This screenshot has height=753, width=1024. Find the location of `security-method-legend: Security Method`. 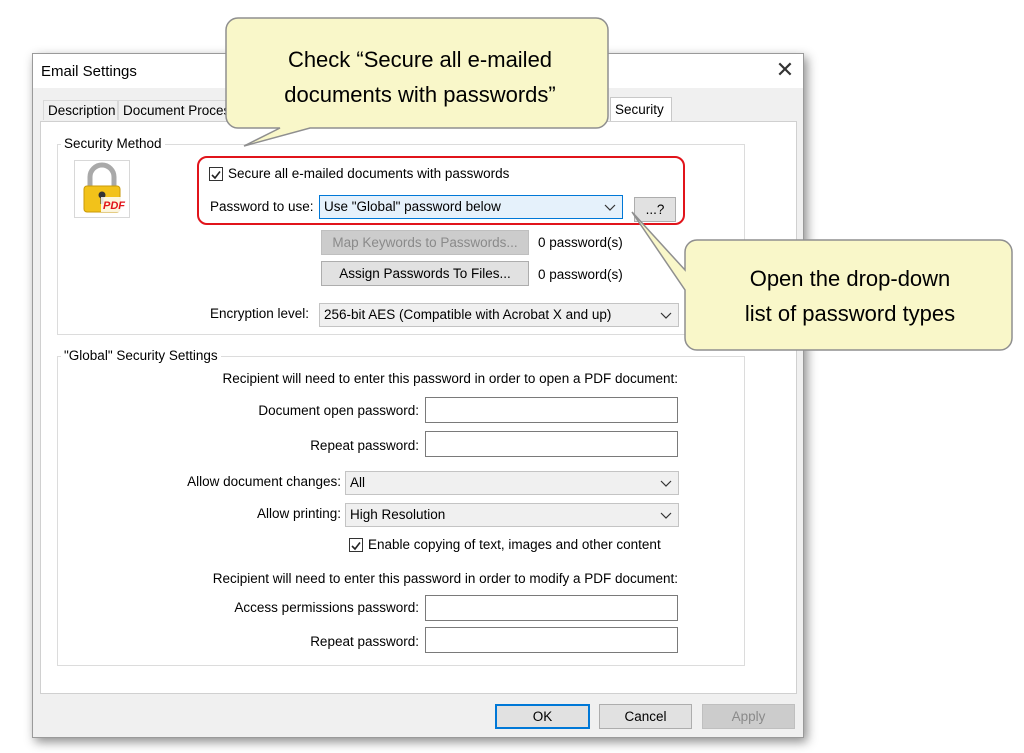

security-method-legend: Security Method is located at coordinates (113, 143).